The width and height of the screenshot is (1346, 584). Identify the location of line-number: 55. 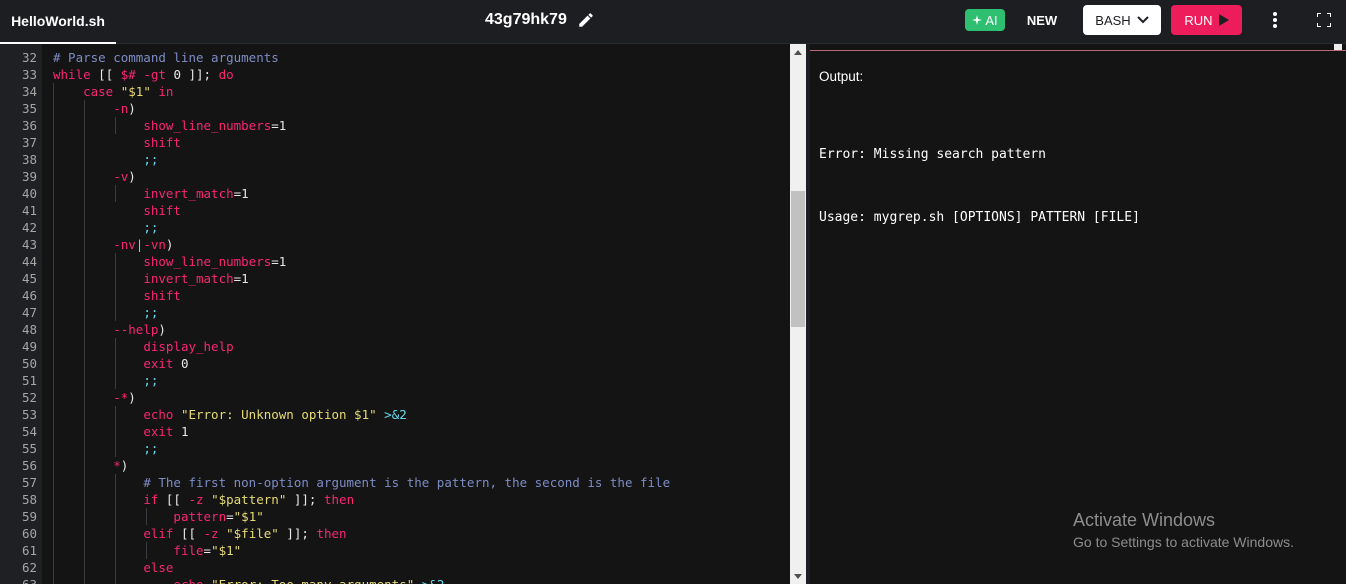
(29, 448).